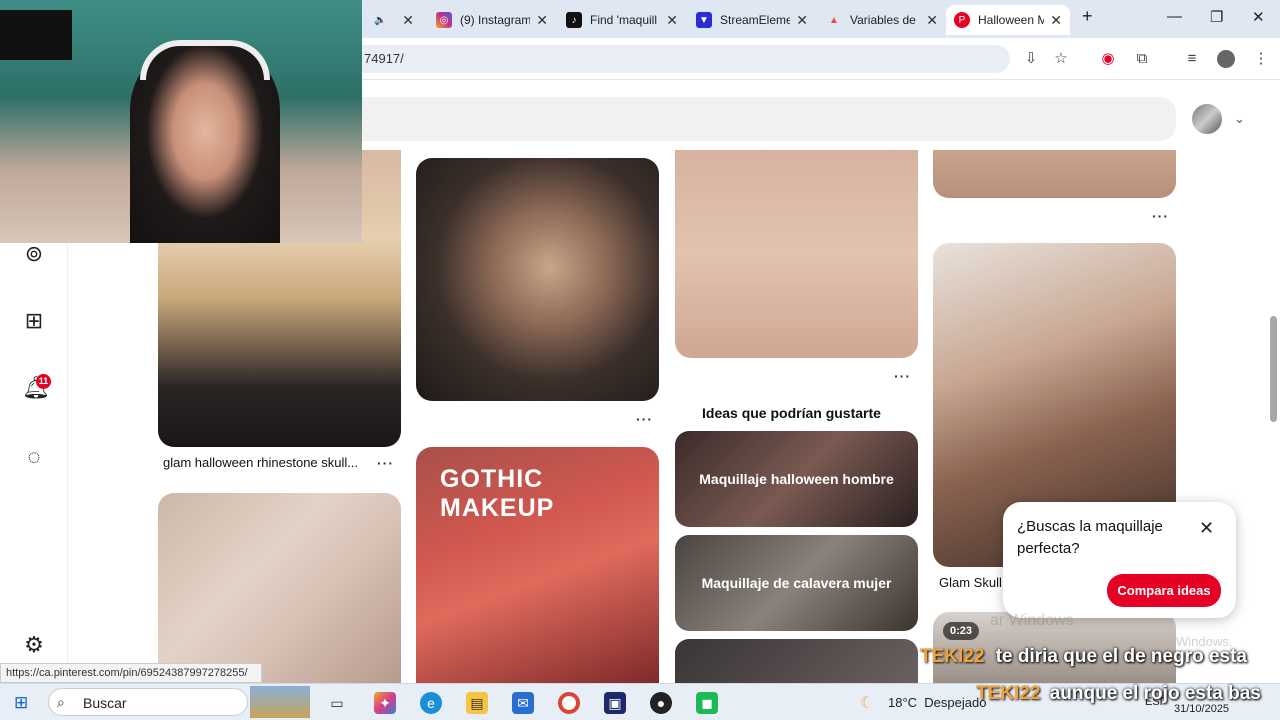  I want to click on headphones-image, so click(205, 60).